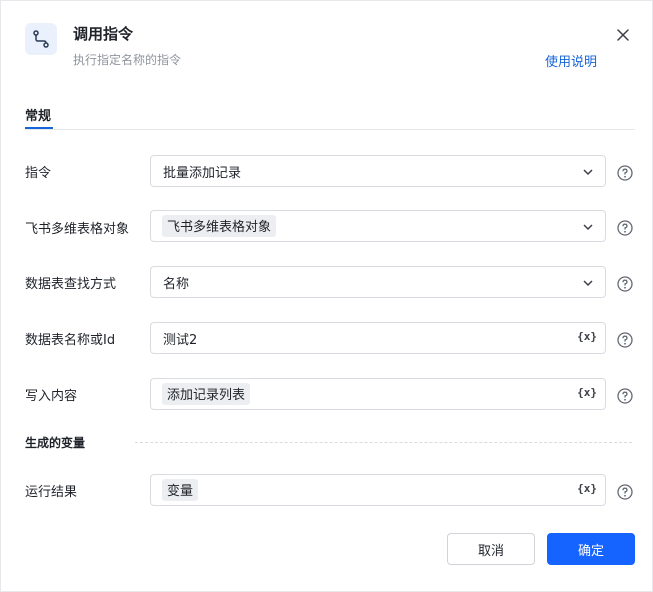 The width and height of the screenshot is (653, 592). Describe the element at coordinates (38, 114) in the screenshot. I see `tab-general: 常规` at that location.